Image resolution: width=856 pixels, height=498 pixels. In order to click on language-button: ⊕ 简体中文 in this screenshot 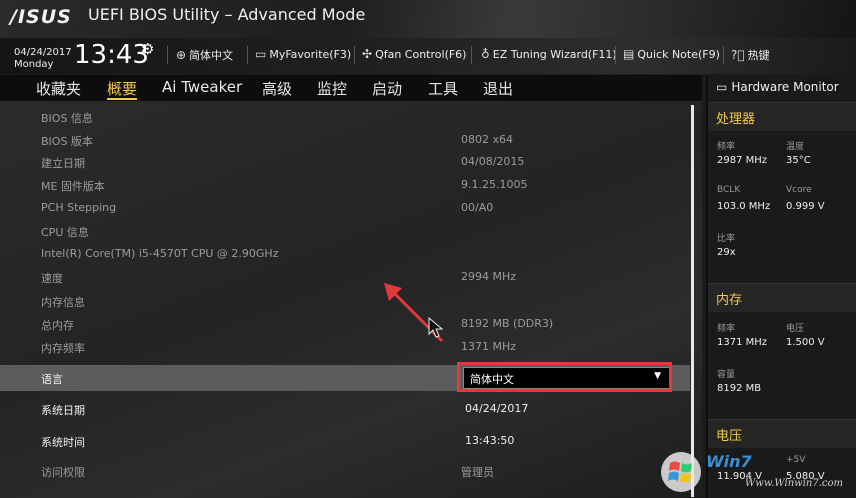, I will do `click(204, 55)`.